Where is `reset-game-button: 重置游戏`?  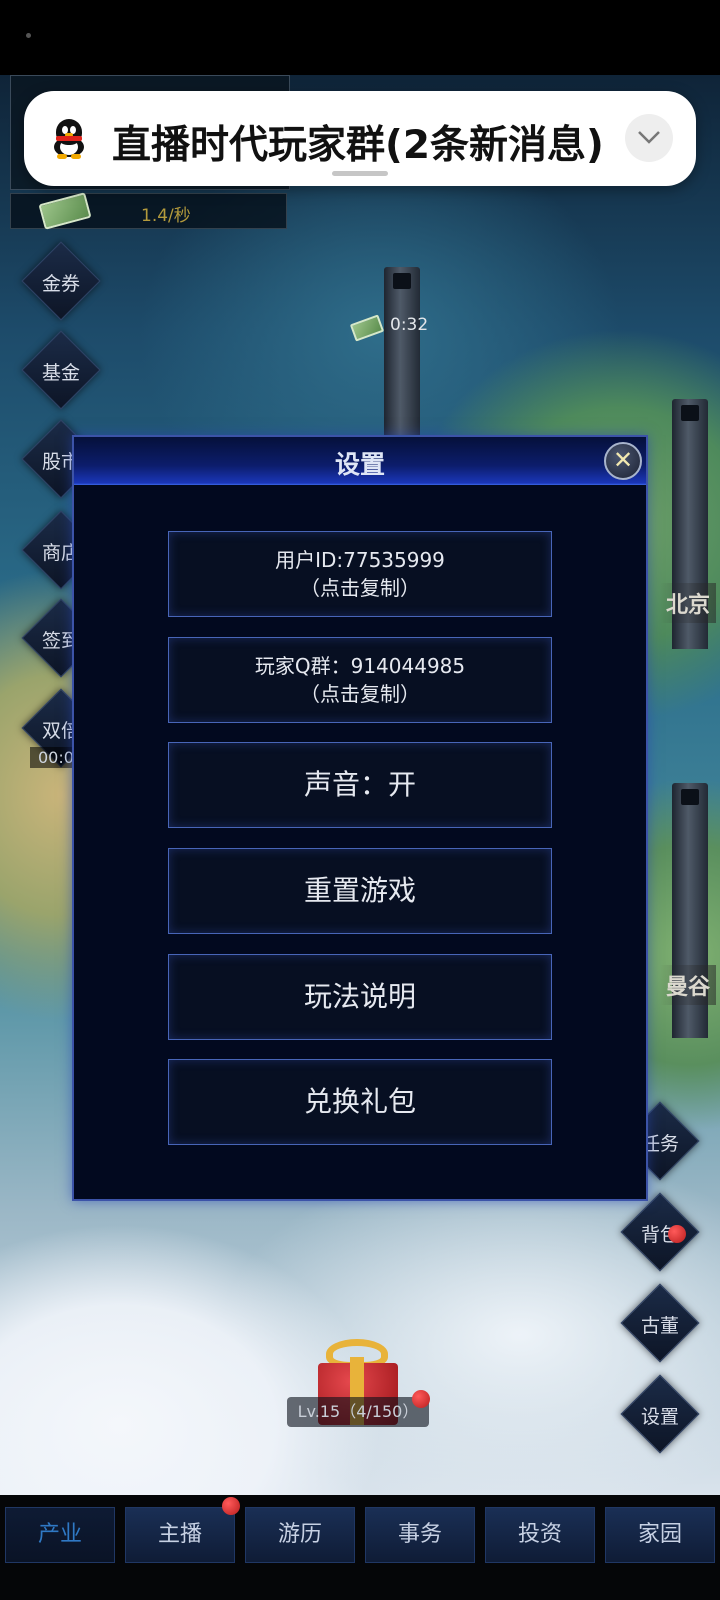
reset-game-button: 重置游戏 is located at coordinates (360, 891).